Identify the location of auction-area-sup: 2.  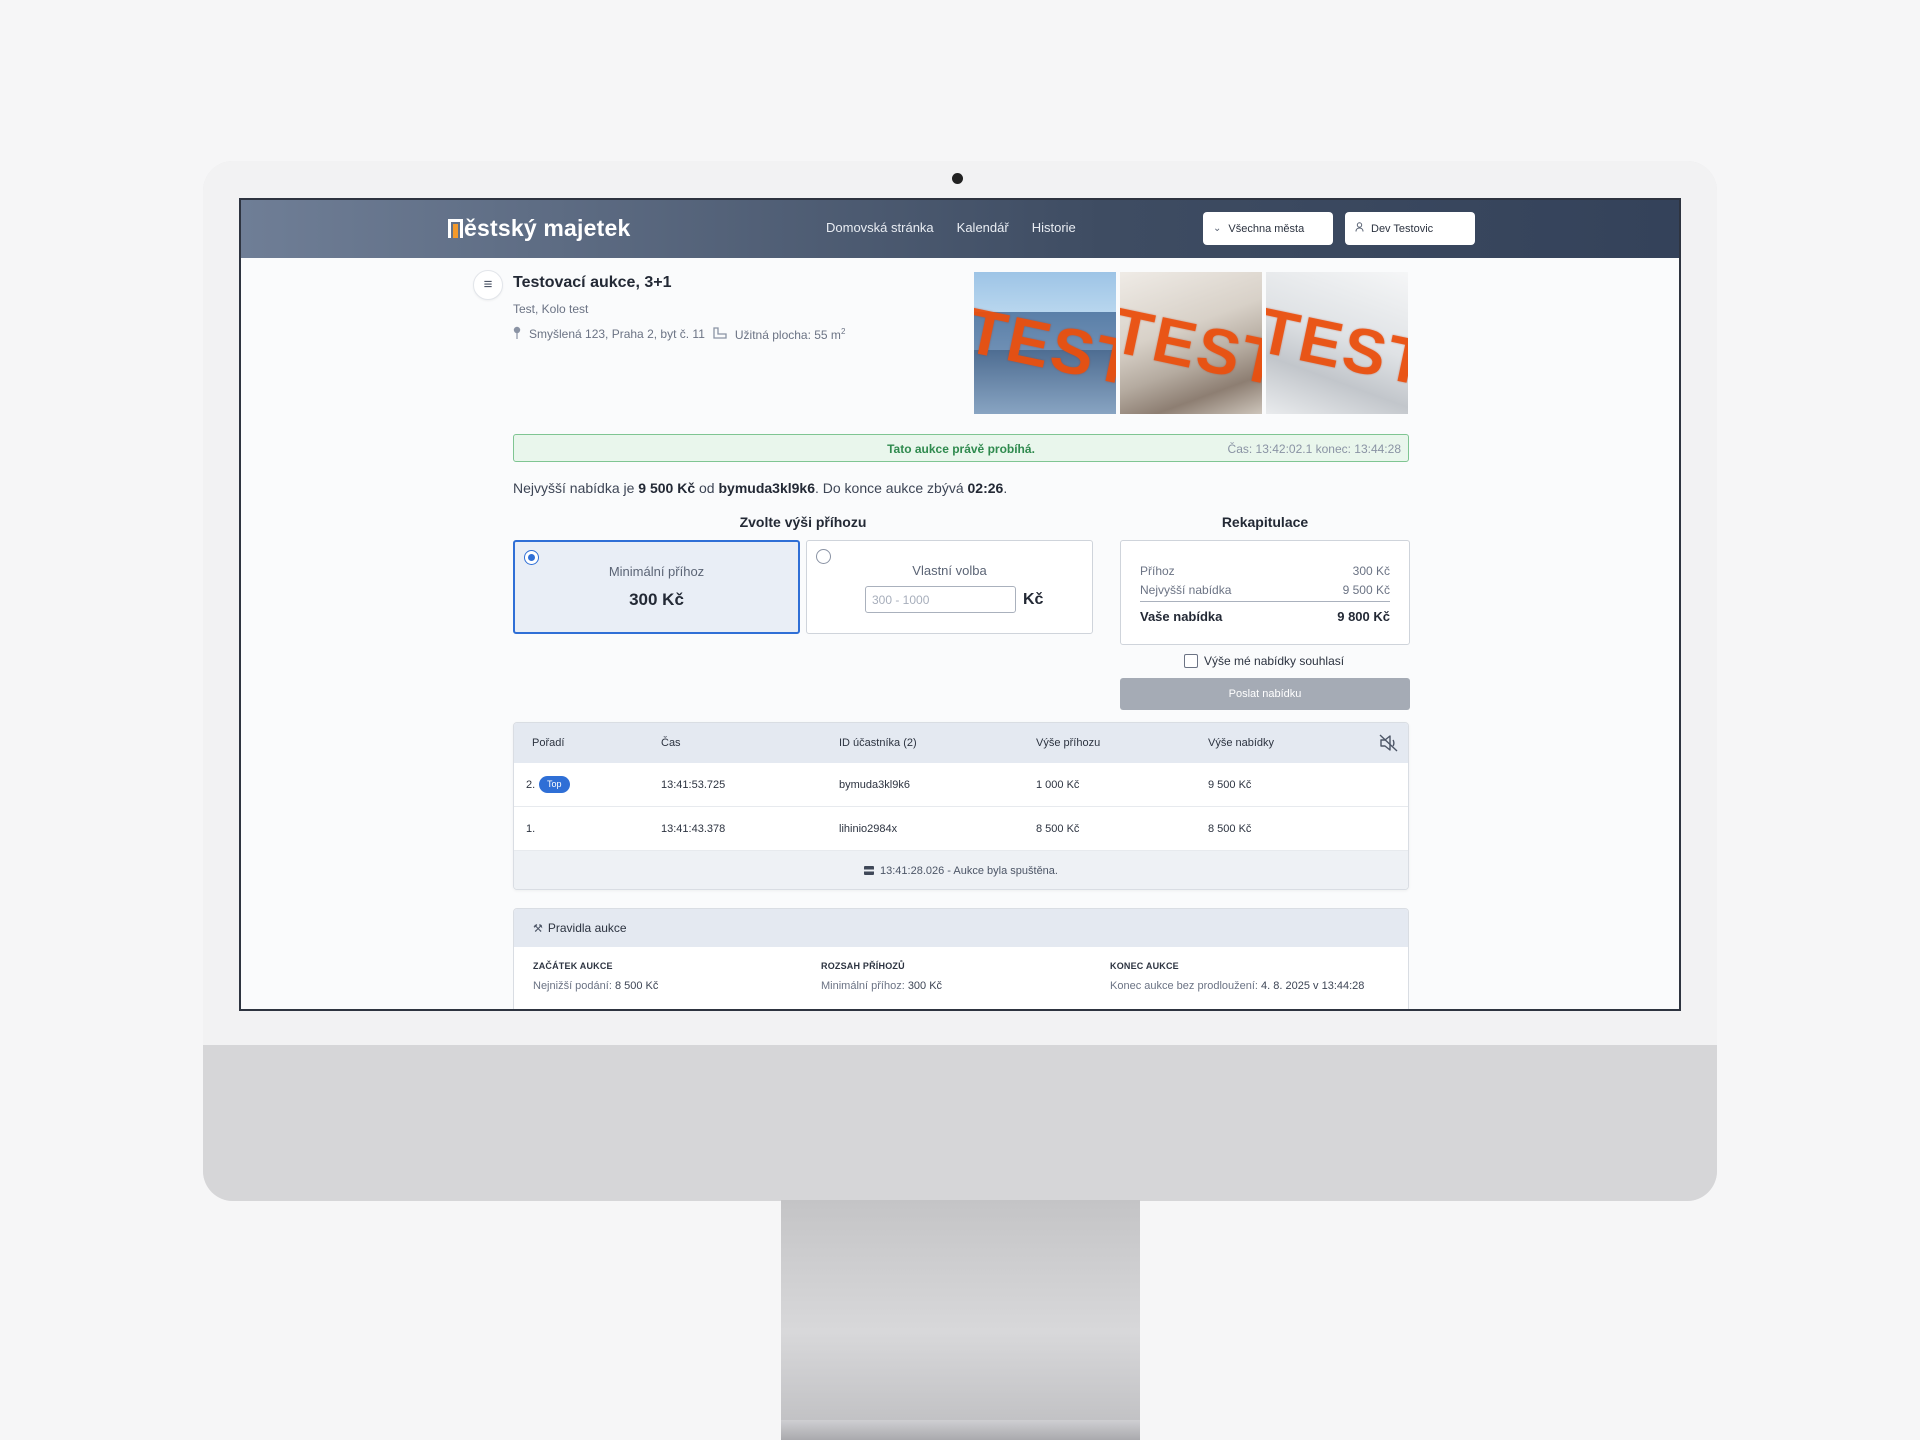
(843, 331).